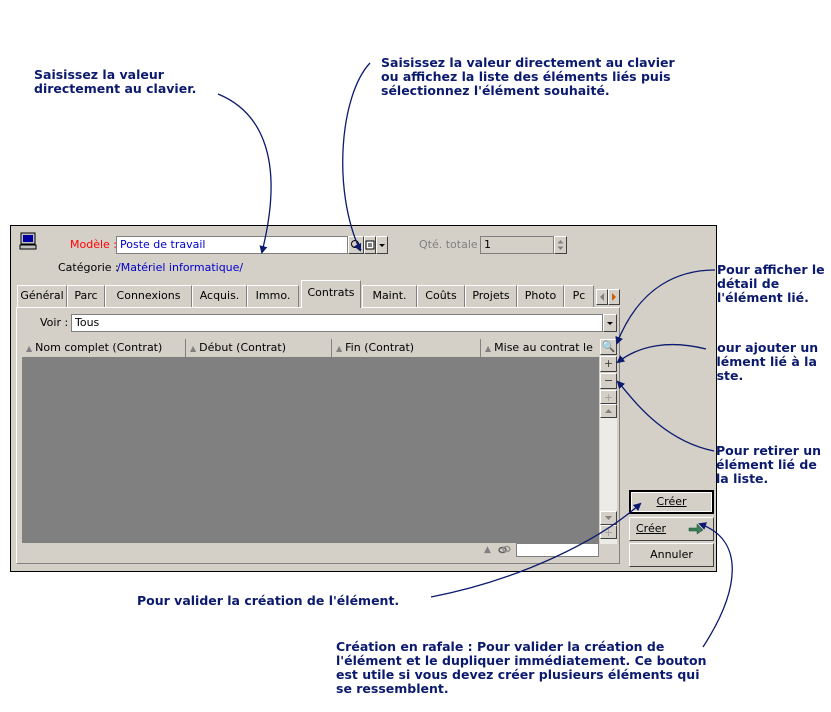 The image size is (831, 712). I want to click on show-detail-button: 🔍, so click(608, 347).